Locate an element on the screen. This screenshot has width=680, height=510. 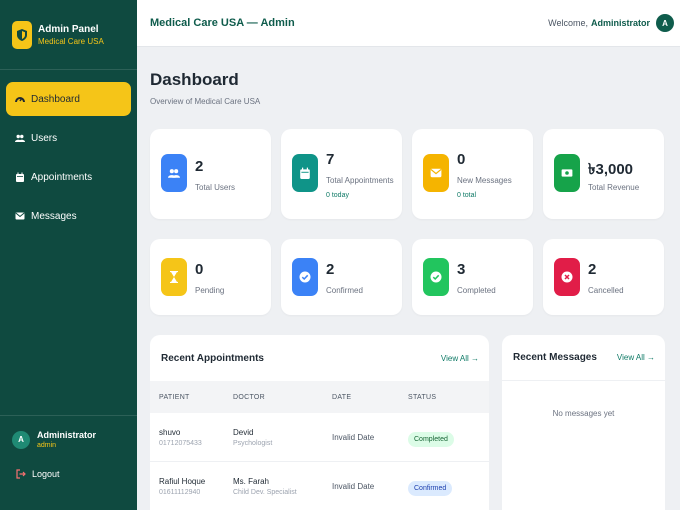
sidebar-user-role: admin is located at coordinates (47, 445).